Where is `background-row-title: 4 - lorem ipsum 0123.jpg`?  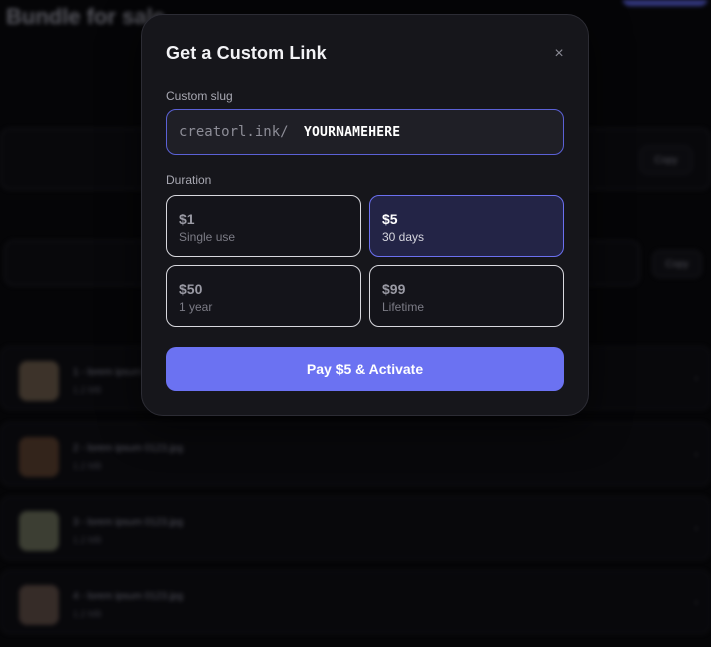
background-row-title: 4 - lorem ipsum 0123.jpg is located at coordinates (128, 596).